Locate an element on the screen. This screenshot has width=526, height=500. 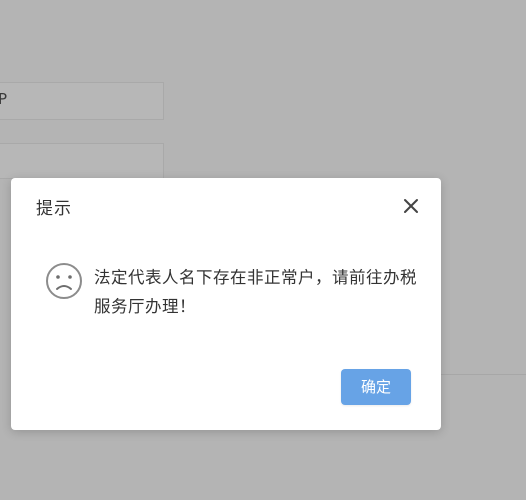
dialog-title: 提示 is located at coordinates (54, 209).